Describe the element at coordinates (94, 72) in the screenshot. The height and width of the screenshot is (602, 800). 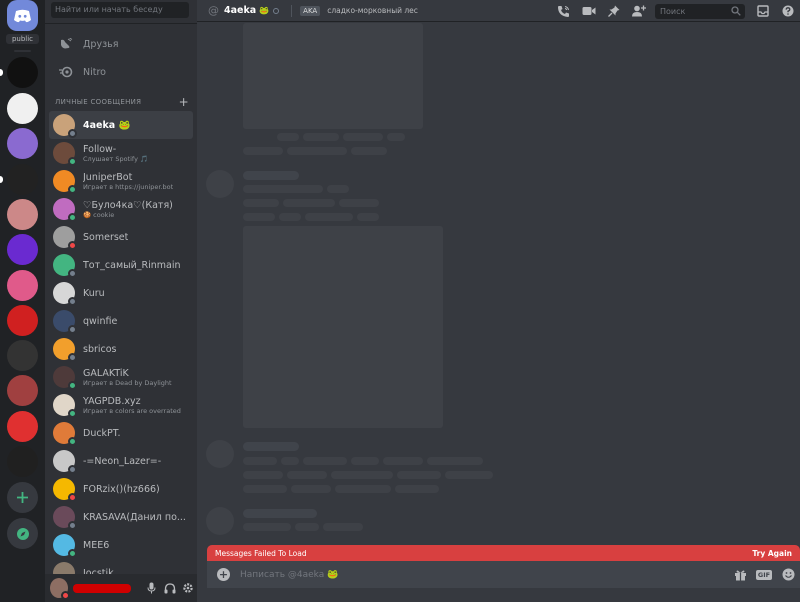
I see `nav-nitro-label: Nitro` at that location.